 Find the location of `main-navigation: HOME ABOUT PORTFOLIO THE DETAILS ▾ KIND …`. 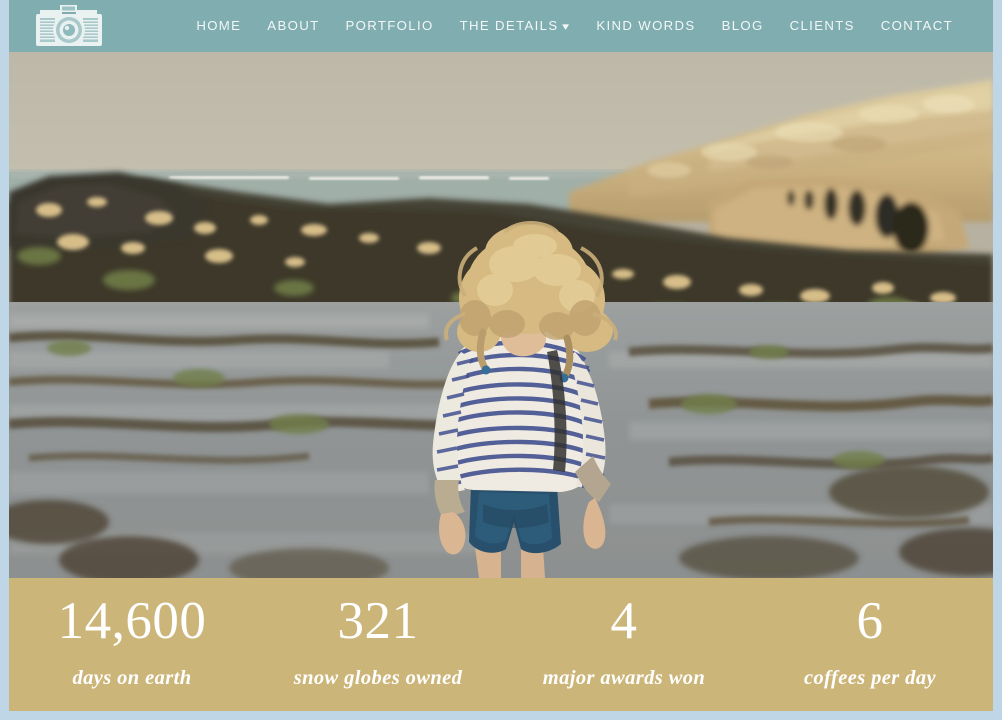

main-navigation: HOME ABOUT PORTFOLIO THE DETAILS ▾ KIND … is located at coordinates (558, 26).